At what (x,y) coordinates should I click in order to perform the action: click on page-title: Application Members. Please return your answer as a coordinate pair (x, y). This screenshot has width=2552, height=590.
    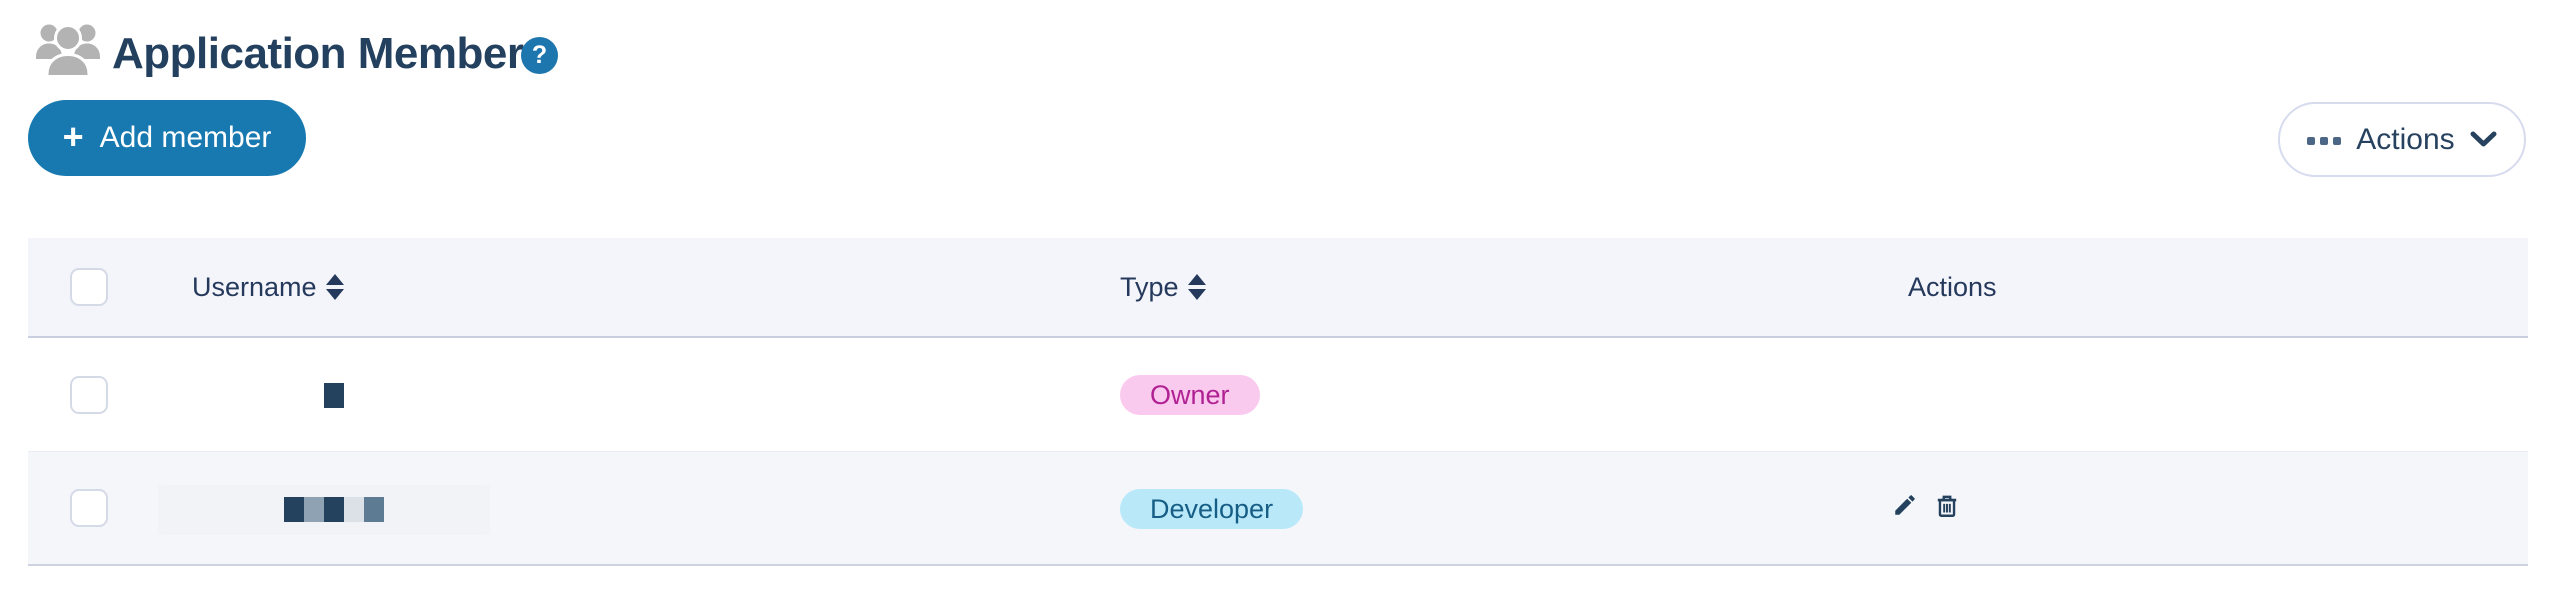
    Looking at the image, I should click on (330, 53).